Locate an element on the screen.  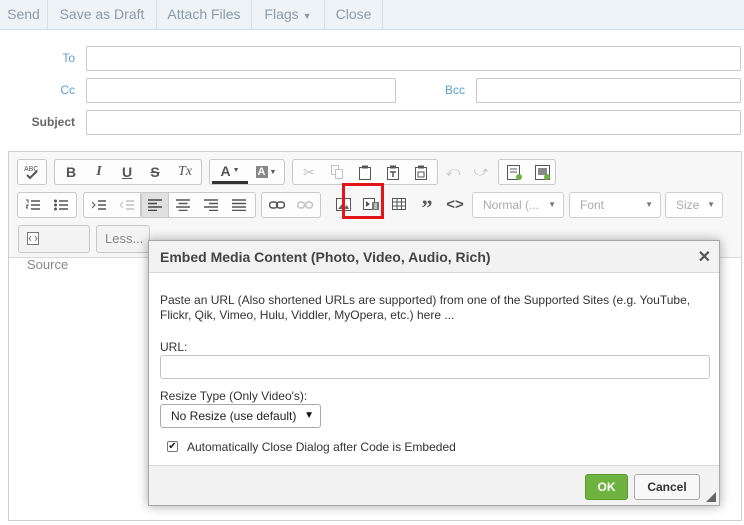
colors-group: A ▼ A ▼ is located at coordinates (247, 172).